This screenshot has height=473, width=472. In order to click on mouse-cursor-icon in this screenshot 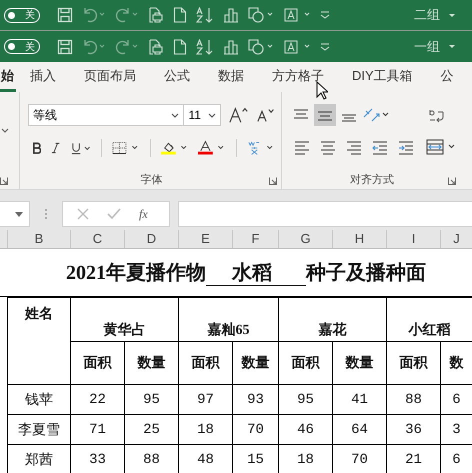, I will do `click(322, 90)`.